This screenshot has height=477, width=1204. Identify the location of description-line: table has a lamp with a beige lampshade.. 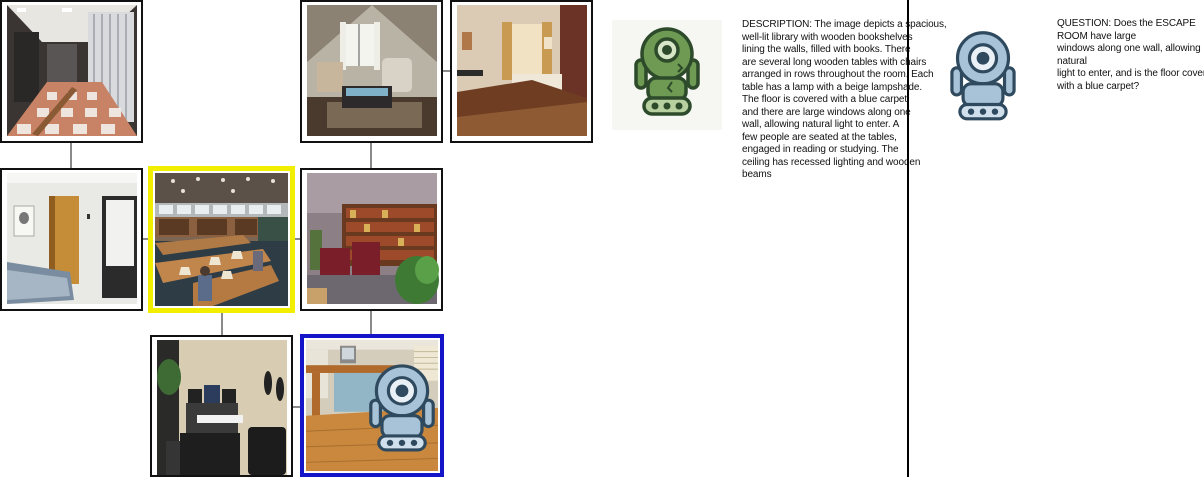
(832, 87).